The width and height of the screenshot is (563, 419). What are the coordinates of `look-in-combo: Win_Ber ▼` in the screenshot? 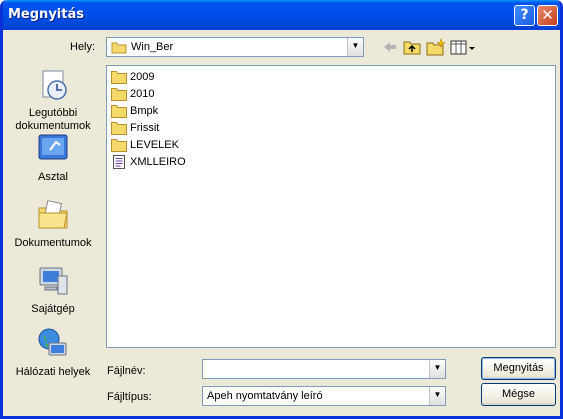 It's located at (235, 47).